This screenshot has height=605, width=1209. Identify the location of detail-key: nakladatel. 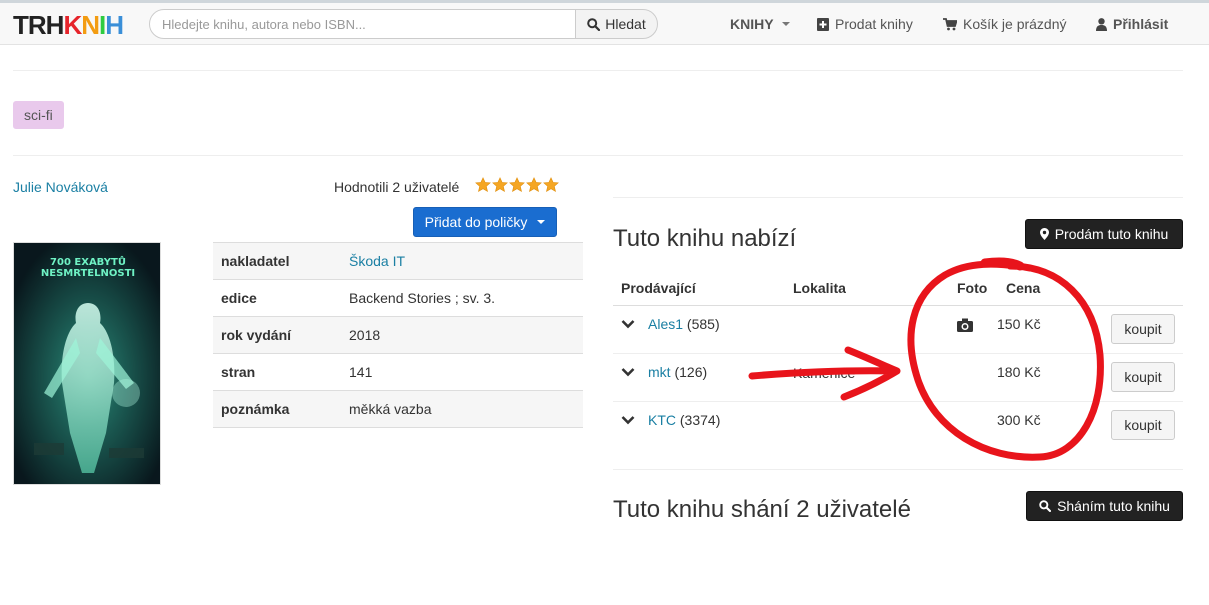
(277, 261).